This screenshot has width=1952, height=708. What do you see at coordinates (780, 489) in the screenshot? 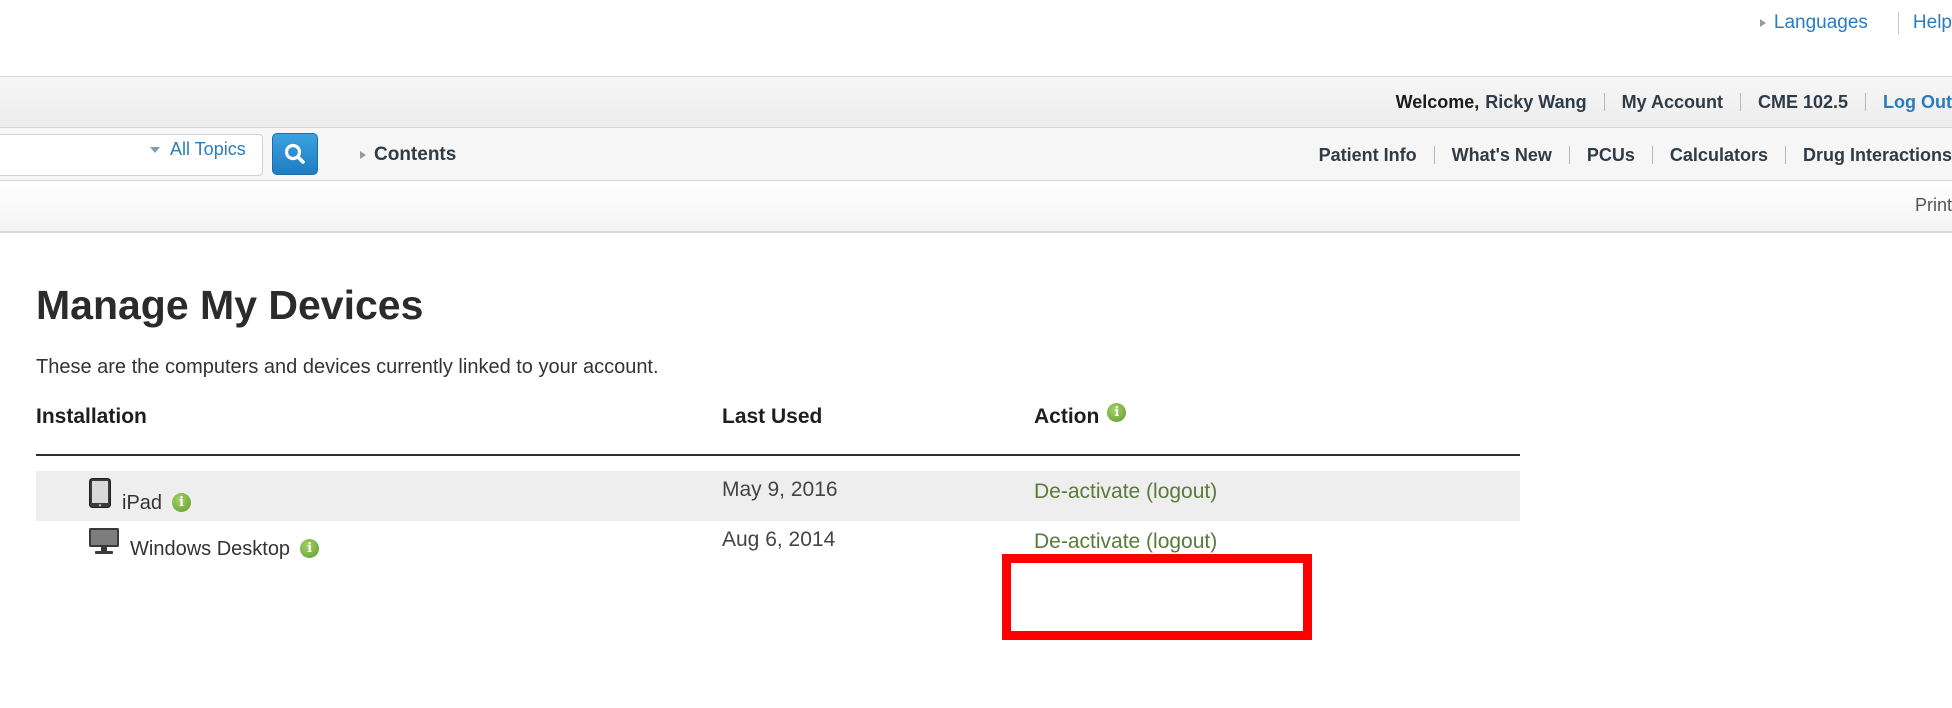
I see `last-used-date: May 9, 2016` at bounding box center [780, 489].